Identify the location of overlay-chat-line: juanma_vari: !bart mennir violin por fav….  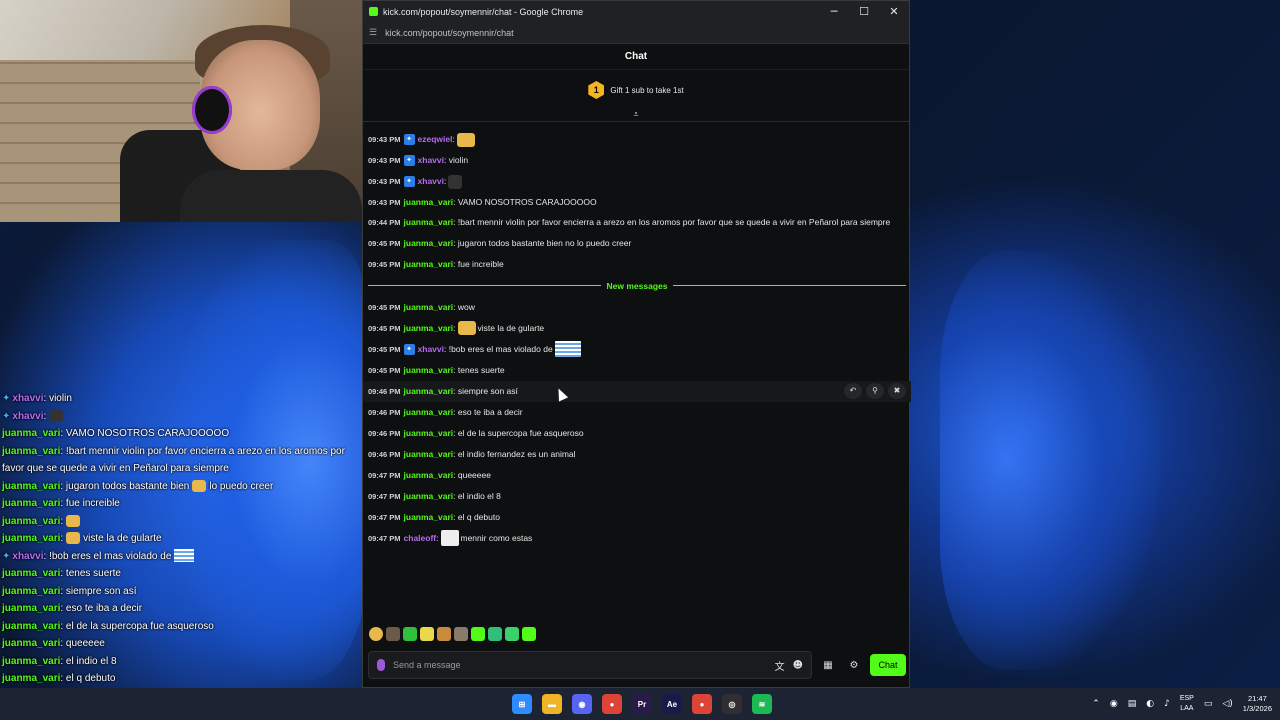
(181, 460).